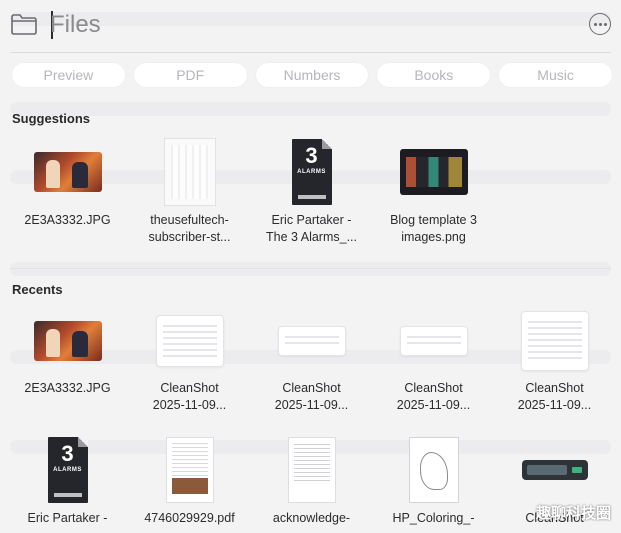 Image resolution: width=621 pixels, height=533 pixels. What do you see at coordinates (434, 75) in the screenshot?
I see `filter-chip-books: Books` at bounding box center [434, 75].